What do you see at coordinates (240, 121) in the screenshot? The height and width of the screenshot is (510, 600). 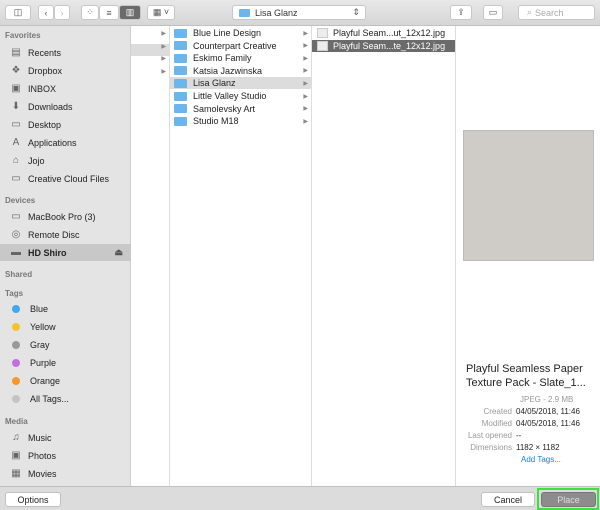 I see `folder-row: Studio M18 ▶` at bounding box center [240, 121].